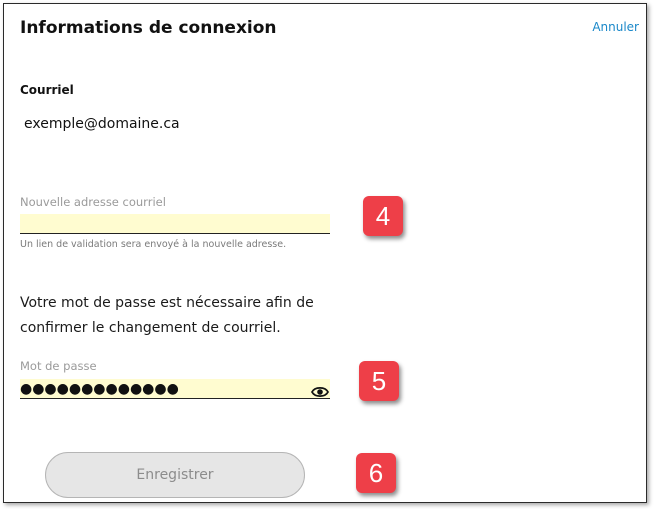  I want to click on page-title: Informations de connexion, so click(148, 28).